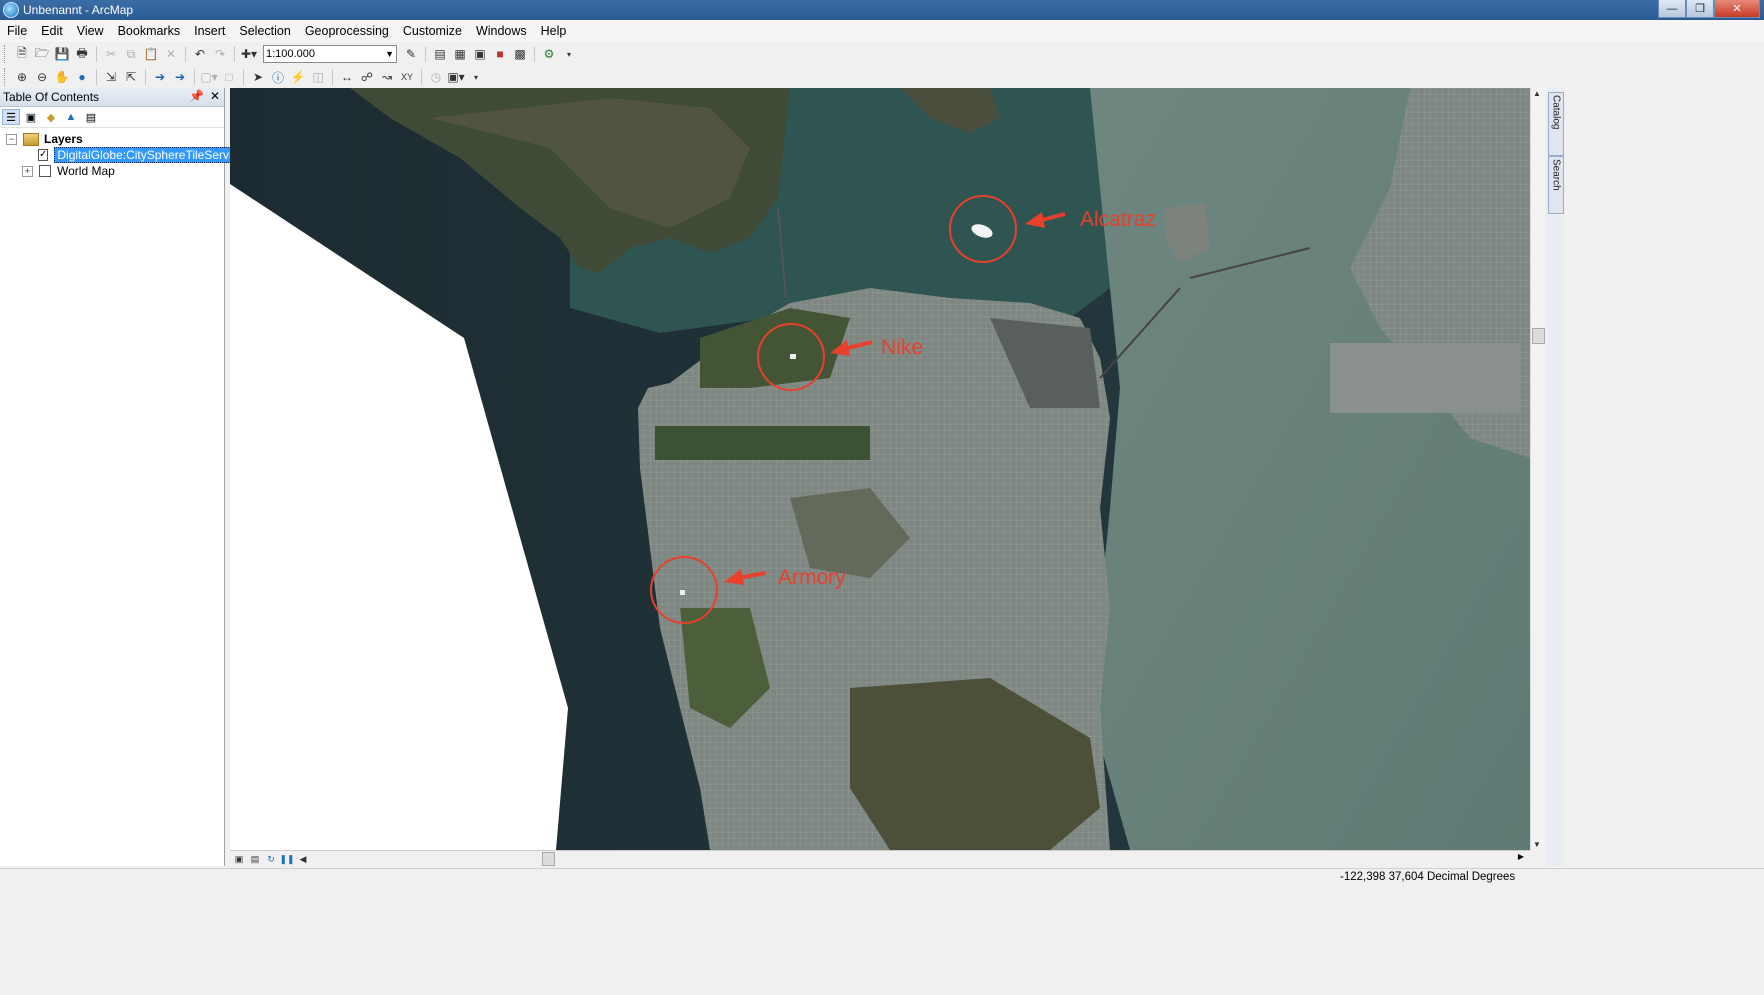  What do you see at coordinates (11, 117) in the screenshot?
I see `list-by-drawing-order-icon: ☰` at bounding box center [11, 117].